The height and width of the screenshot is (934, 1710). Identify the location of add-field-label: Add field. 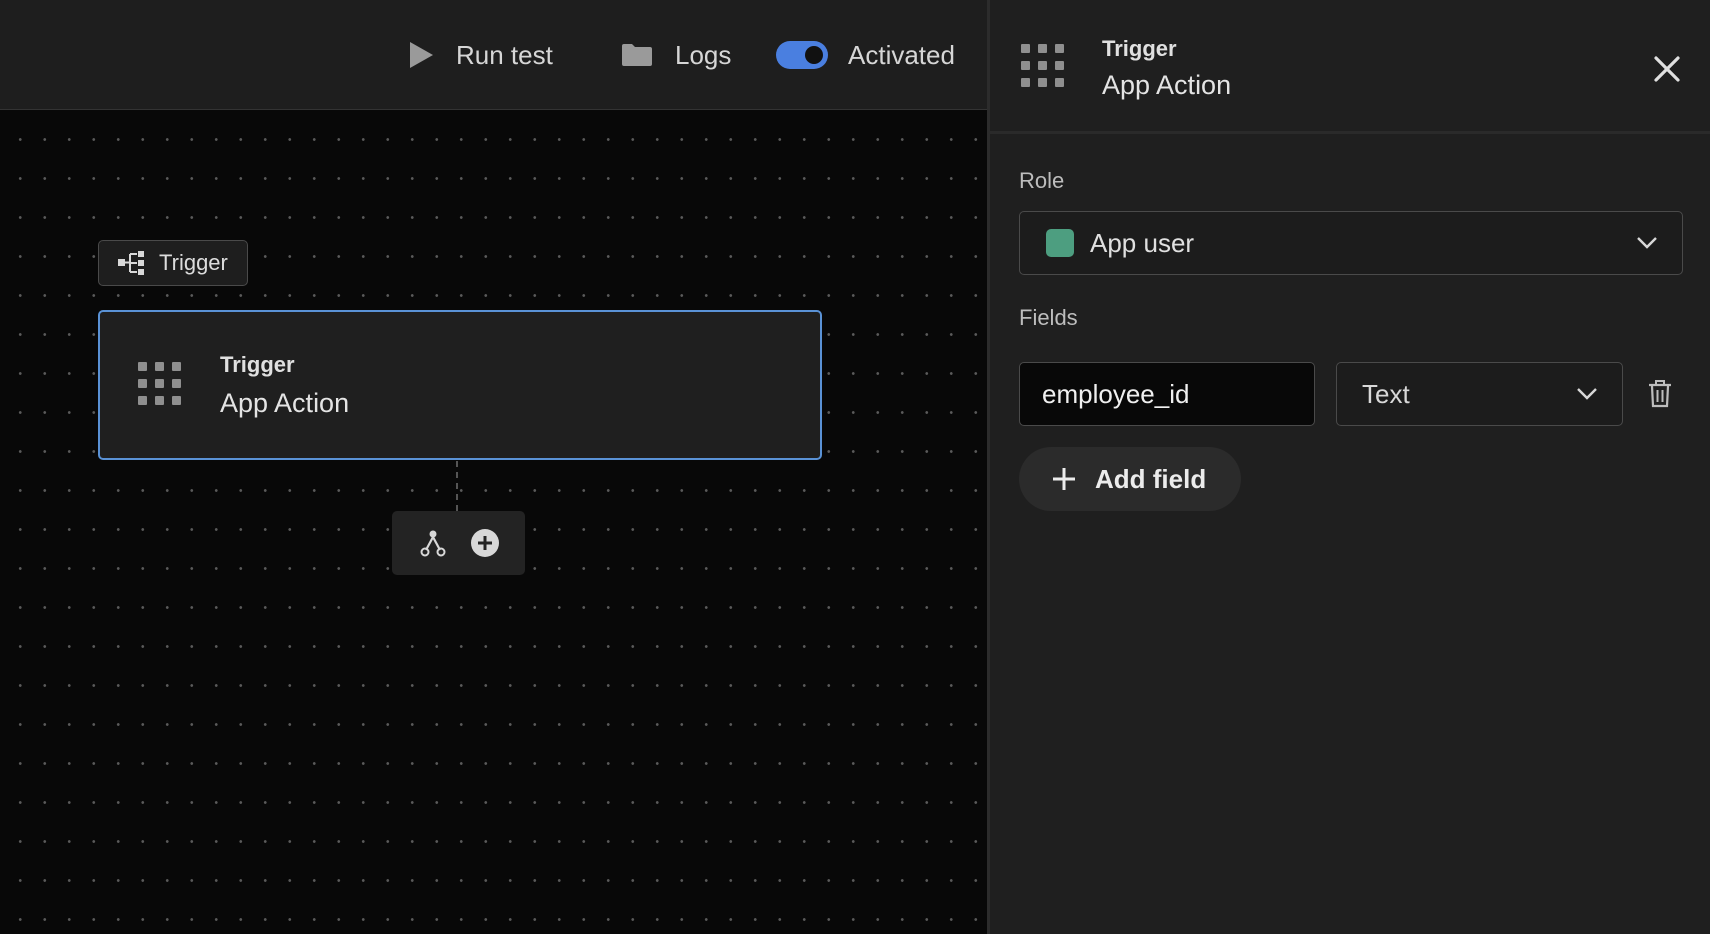
(1151, 478).